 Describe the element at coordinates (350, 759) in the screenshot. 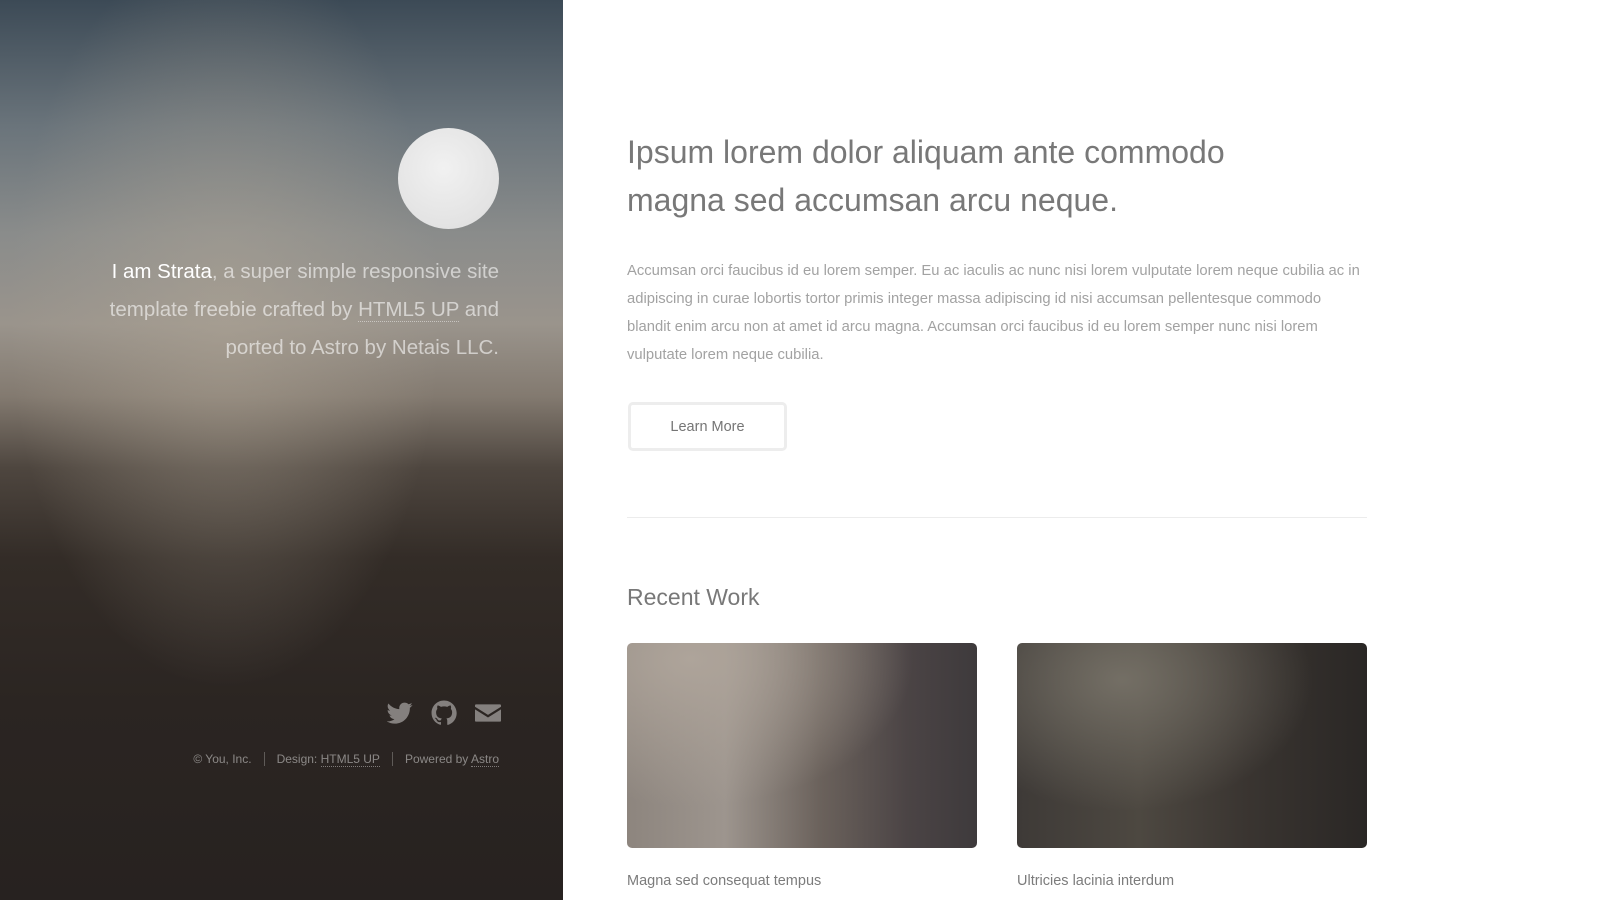

I see `design-link: HTML5 UP` at that location.